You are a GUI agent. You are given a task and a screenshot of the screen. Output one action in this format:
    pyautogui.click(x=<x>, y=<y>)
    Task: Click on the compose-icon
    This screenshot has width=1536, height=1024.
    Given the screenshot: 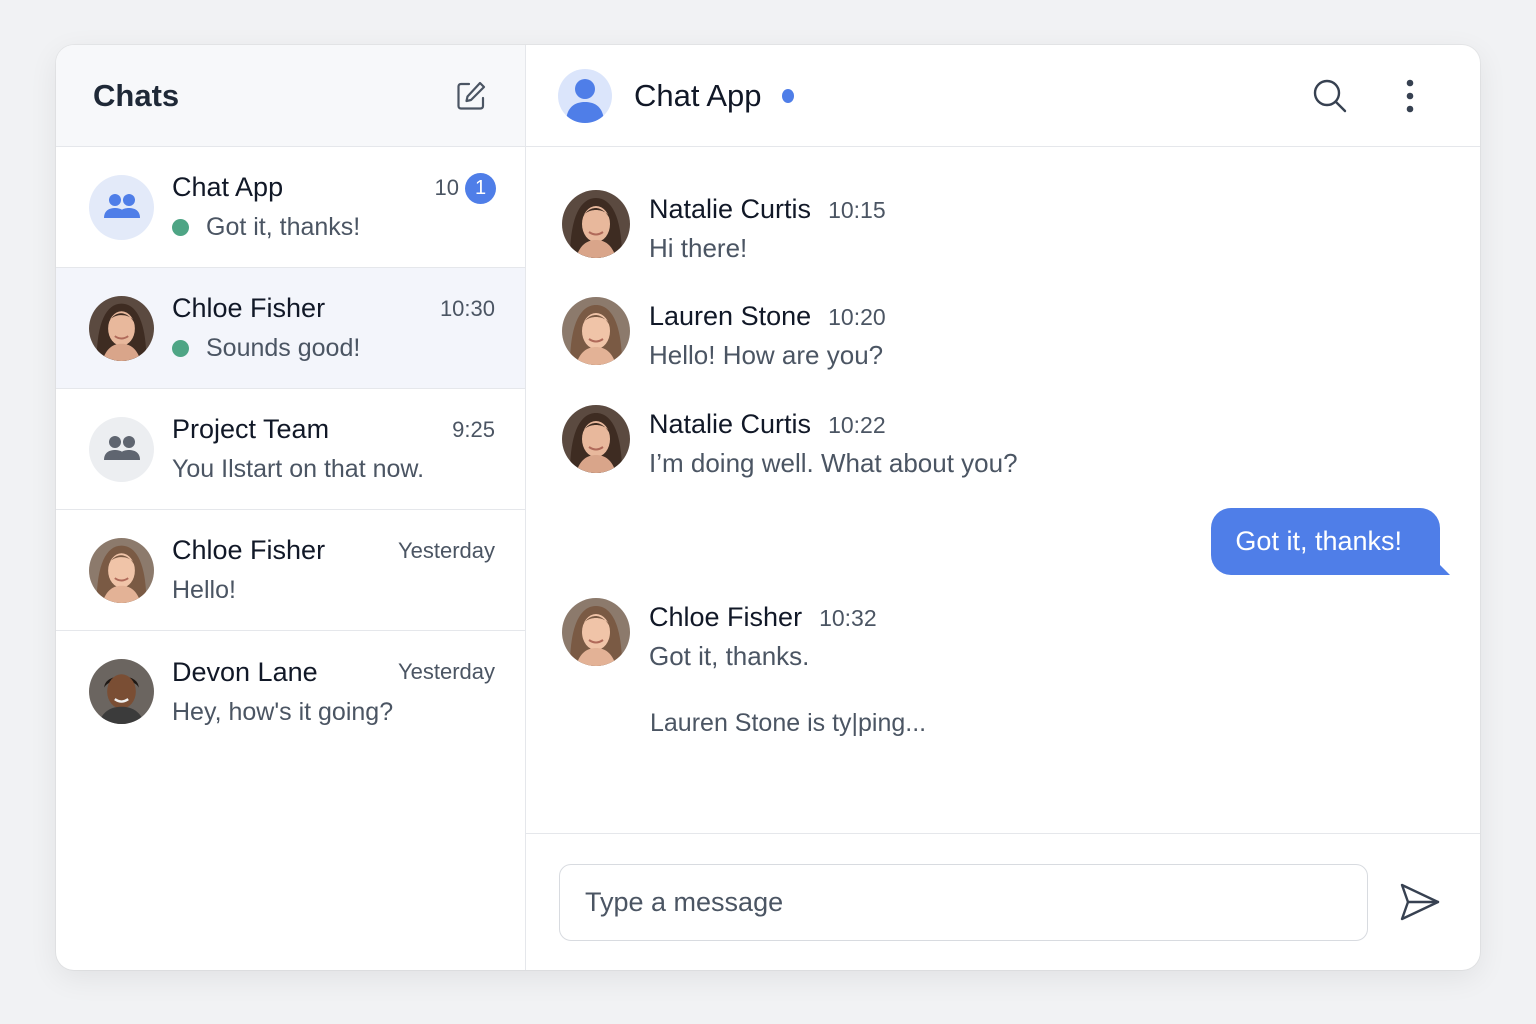 What is the action you would take?
    pyautogui.click(x=471, y=95)
    